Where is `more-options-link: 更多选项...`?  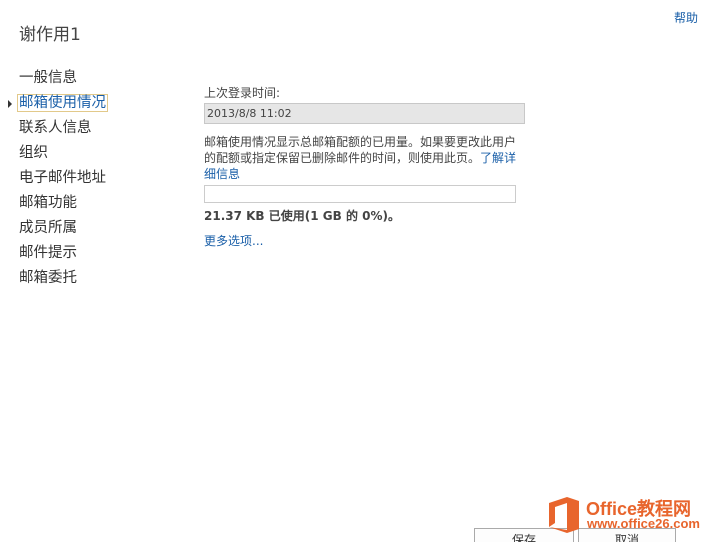
more-options-link: 更多选项... is located at coordinates (364, 240).